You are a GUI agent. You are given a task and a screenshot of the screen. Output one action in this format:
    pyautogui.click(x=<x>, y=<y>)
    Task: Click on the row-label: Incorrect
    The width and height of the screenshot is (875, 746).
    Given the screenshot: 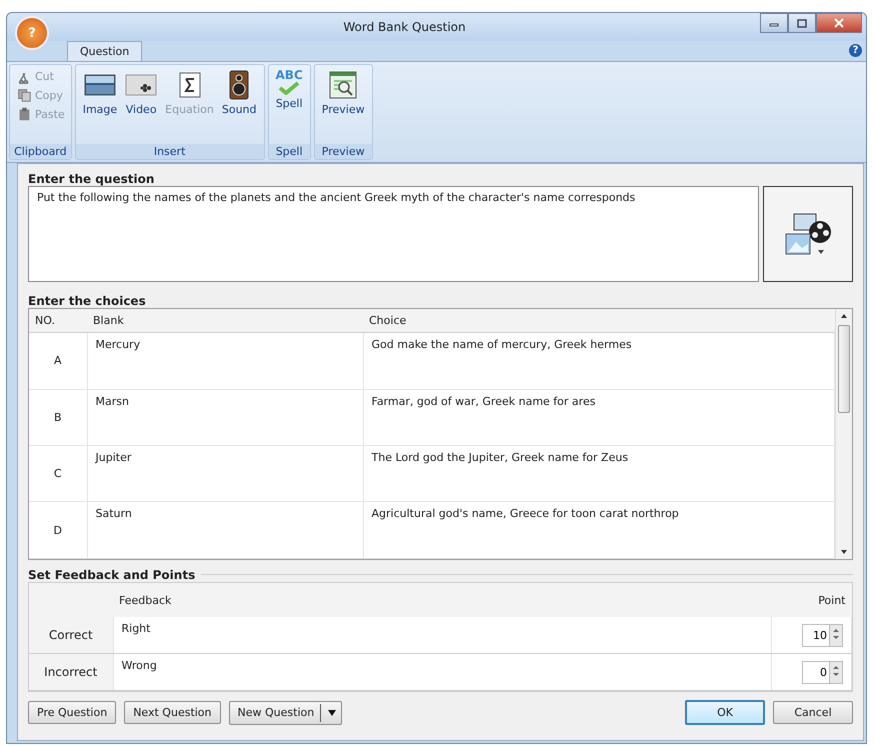 What is the action you would take?
    pyautogui.click(x=71, y=672)
    